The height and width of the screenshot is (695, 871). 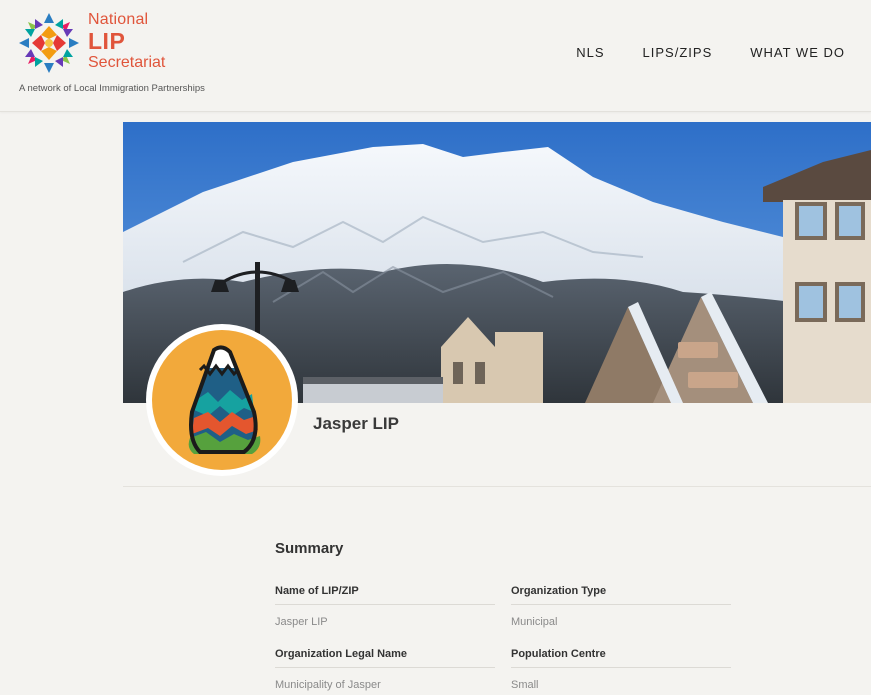 I want to click on nav-item-nls: NLS, so click(x=590, y=52).